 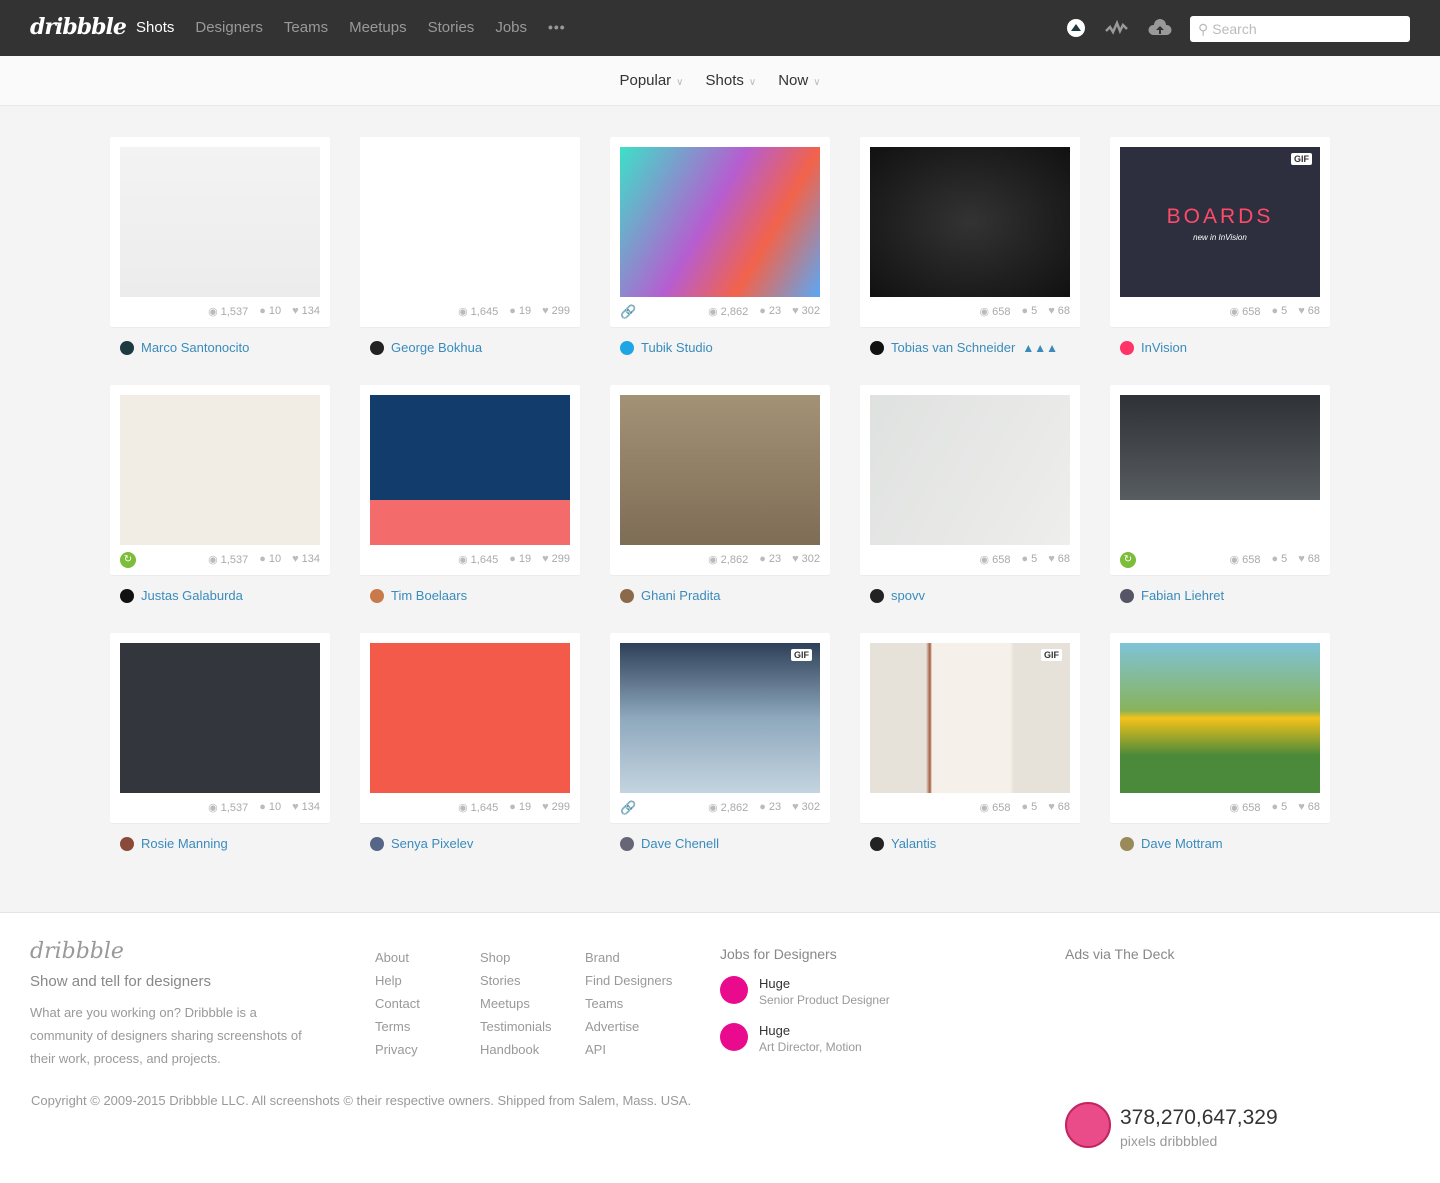 I want to click on shot-author: Rosie Manning, so click(x=174, y=843).